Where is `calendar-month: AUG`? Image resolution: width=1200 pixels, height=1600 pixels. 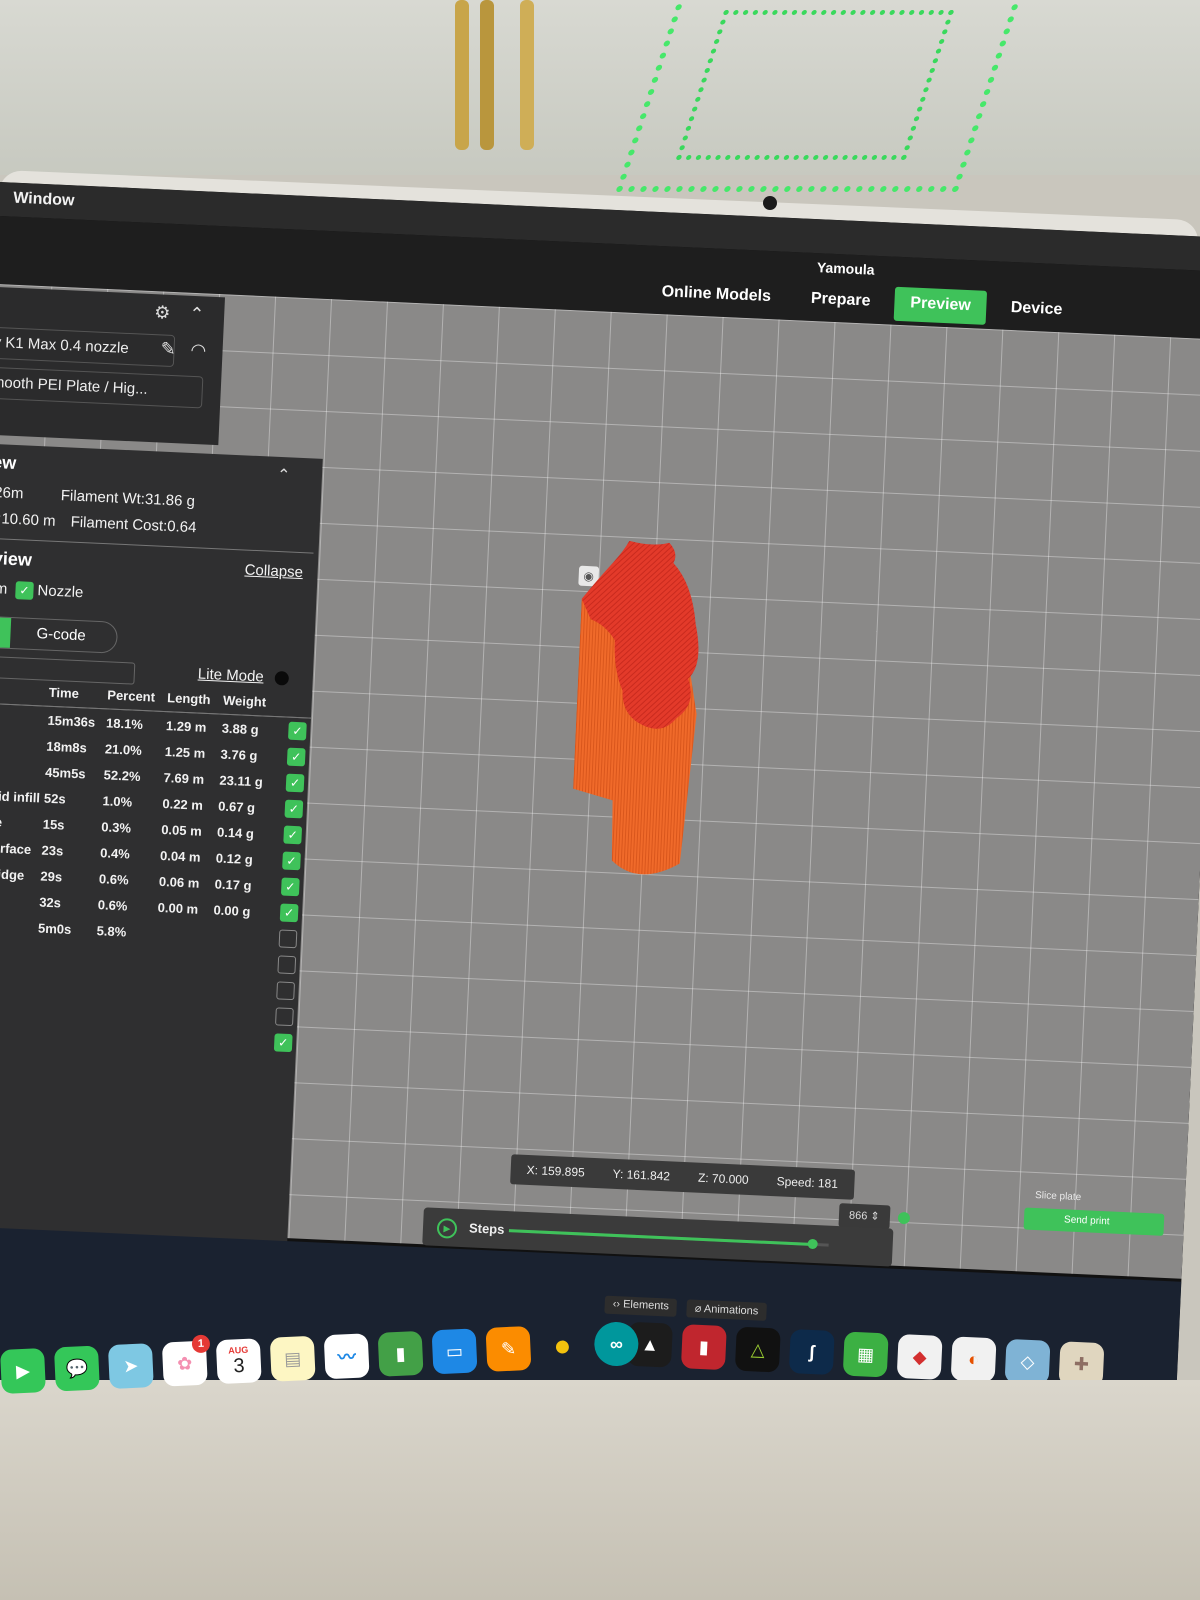
calendar-month: AUG is located at coordinates (238, 1350).